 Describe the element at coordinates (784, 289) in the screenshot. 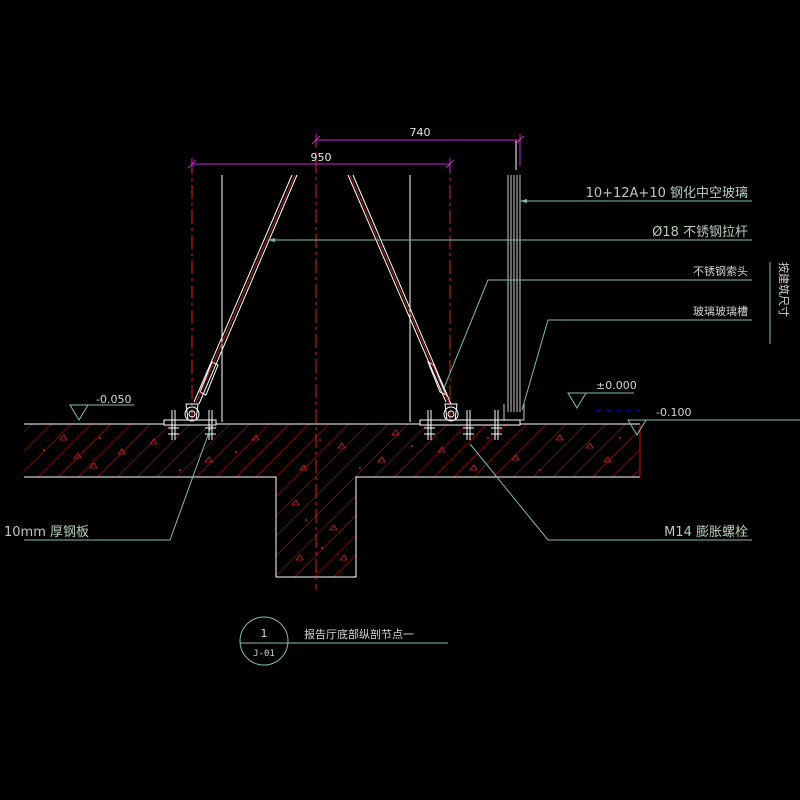

I see `vertical-dimension-label: 按建筑尺寸` at that location.